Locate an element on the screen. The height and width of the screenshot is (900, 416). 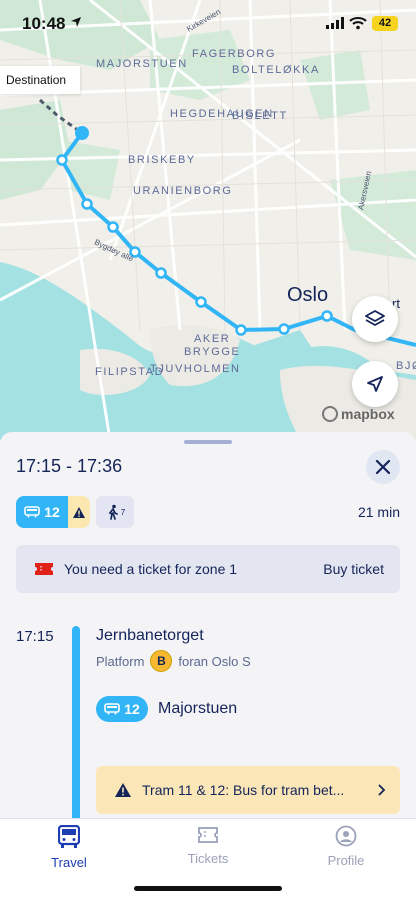
departure-time: 17:15 is located at coordinates (35, 636).